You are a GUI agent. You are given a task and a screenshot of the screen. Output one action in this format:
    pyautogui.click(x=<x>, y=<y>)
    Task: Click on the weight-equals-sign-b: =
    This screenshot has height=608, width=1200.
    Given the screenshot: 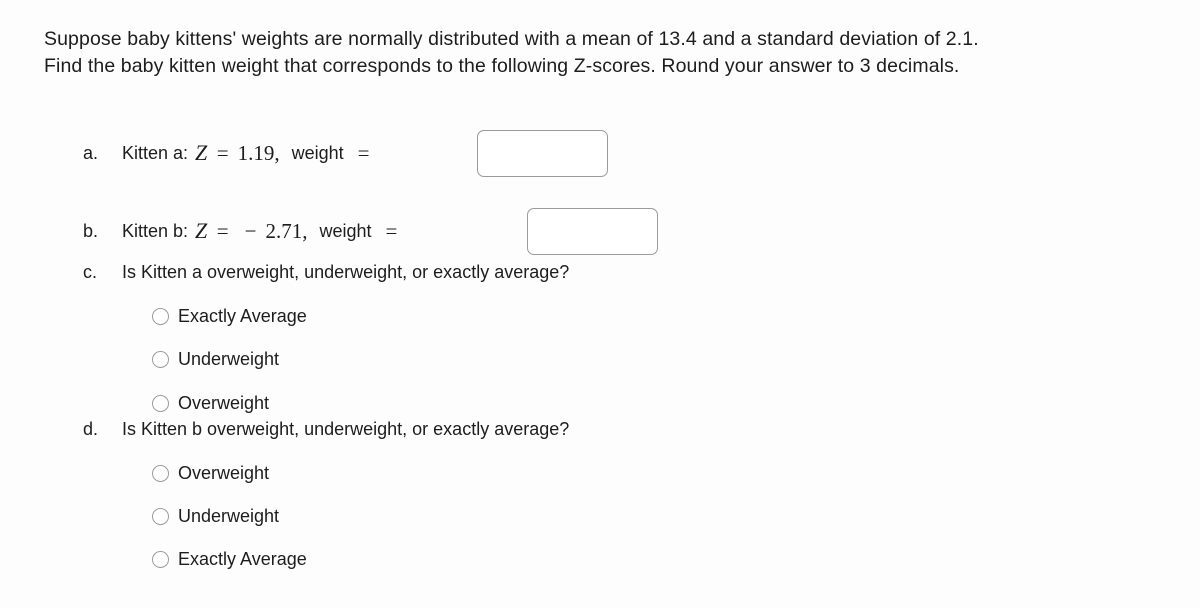 What is the action you would take?
    pyautogui.click(x=391, y=231)
    